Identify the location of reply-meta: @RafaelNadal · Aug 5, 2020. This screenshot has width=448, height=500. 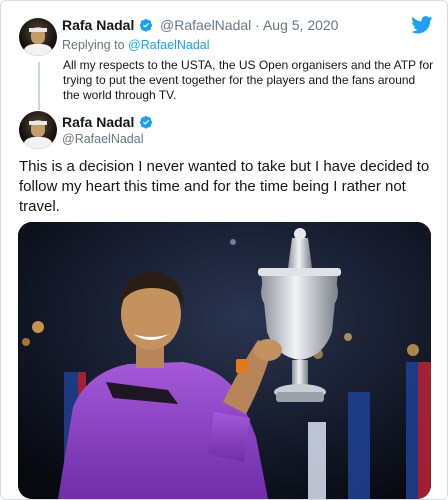
(249, 25).